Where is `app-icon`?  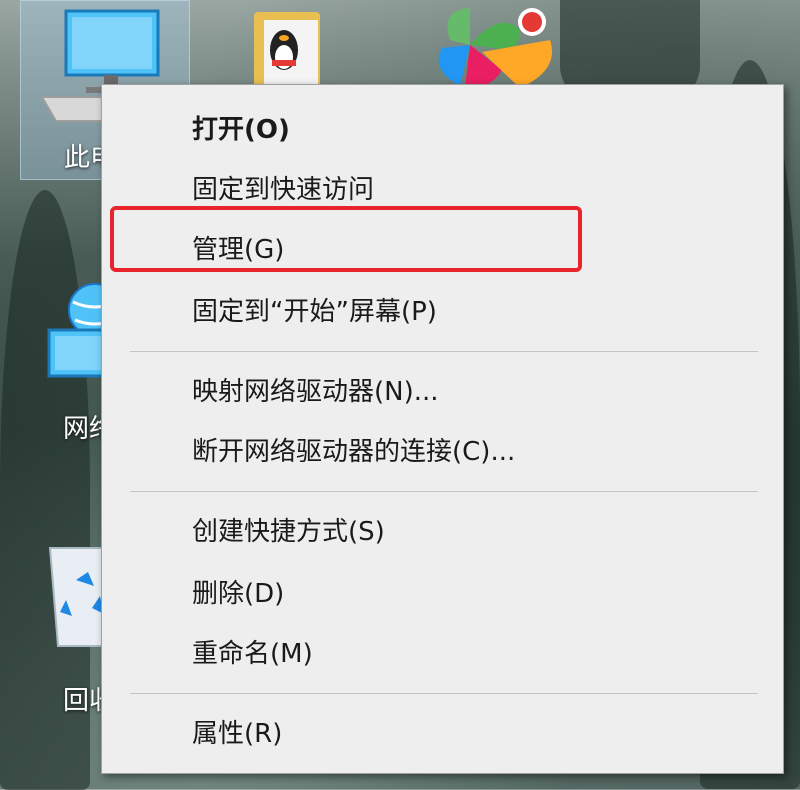 app-icon is located at coordinates (495, 45).